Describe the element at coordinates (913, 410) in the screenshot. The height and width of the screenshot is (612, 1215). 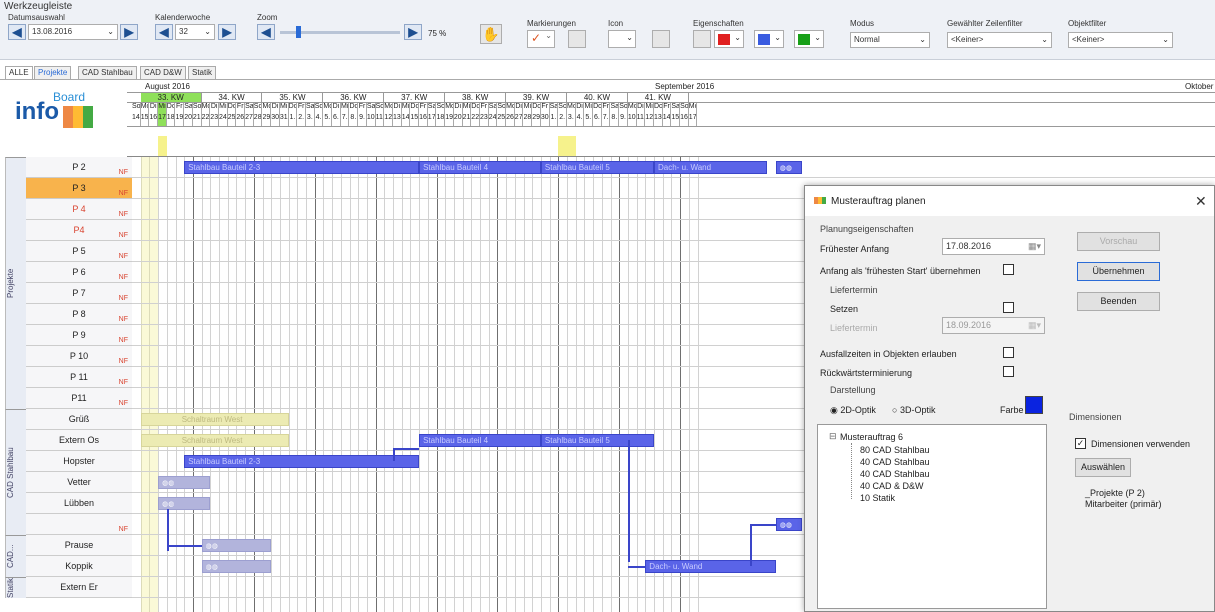
I see `radio-3d: ○ 3D-Optik` at that location.